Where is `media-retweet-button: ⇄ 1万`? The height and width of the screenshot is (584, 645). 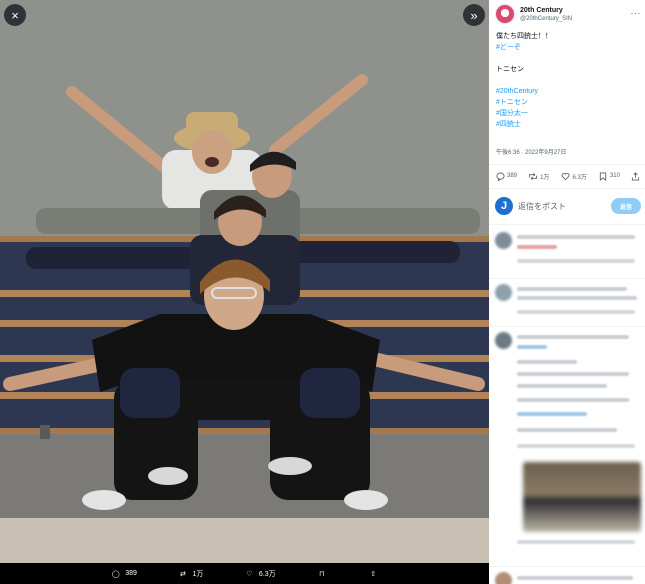
media-retweet-button: ⇄ 1万 is located at coordinates (190, 573).